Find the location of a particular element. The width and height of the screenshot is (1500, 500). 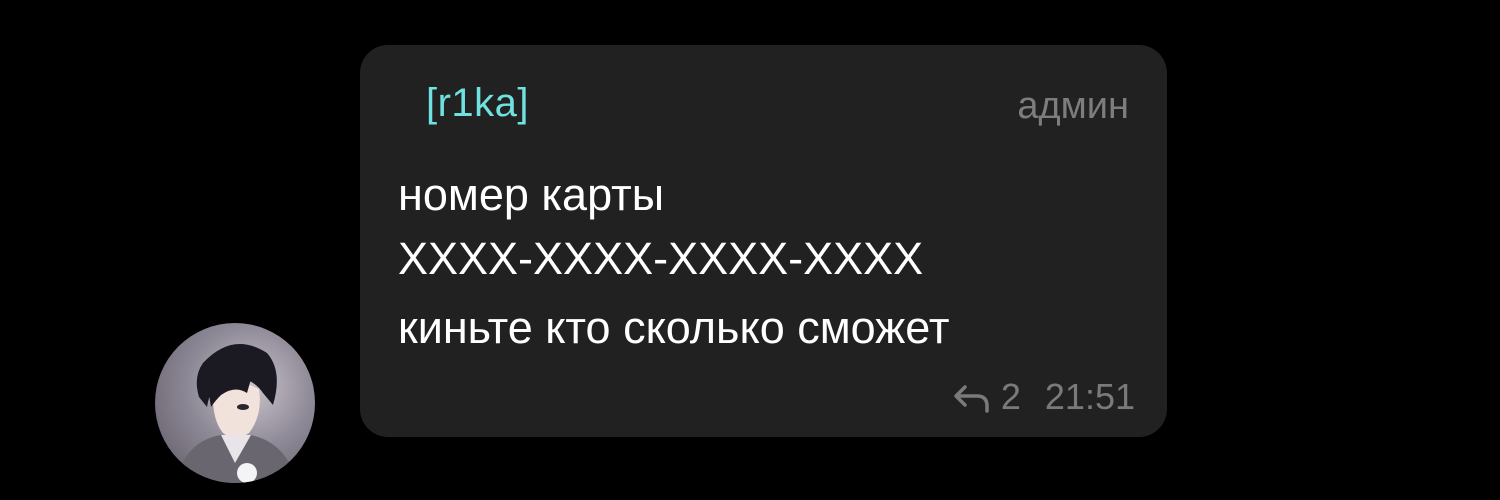

message-meta: 2 21:51 is located at coordinates (1043, 397).